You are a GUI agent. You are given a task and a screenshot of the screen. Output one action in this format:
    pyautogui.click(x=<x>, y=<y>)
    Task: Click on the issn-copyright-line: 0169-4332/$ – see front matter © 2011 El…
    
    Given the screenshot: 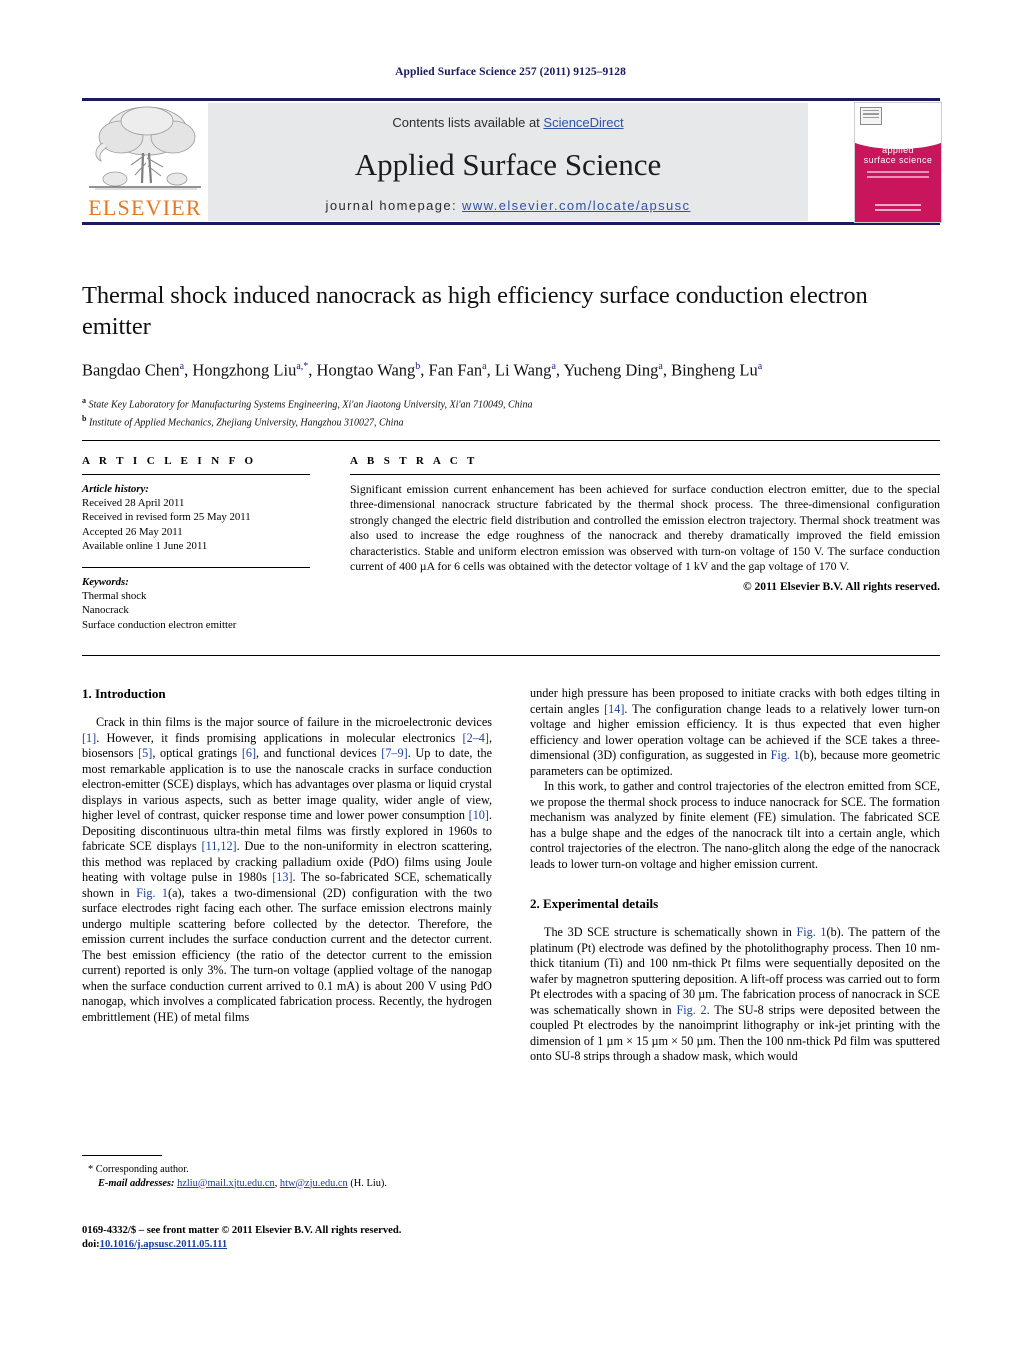 What is the action you would take?
    pyautogui.click(x=242, y=1230)
    